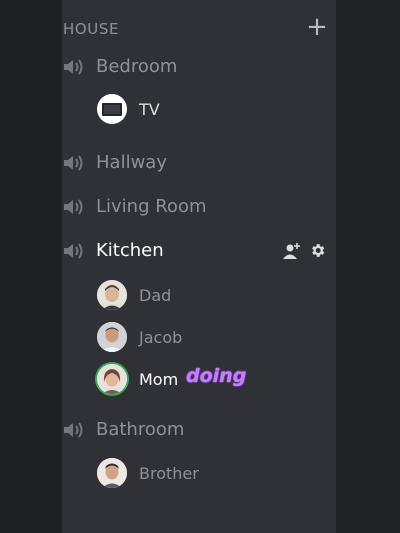  What do you see at coordinates (216, 376) in the screenshot?
I see `status-caption: doing` at bounding box center [216, 376].